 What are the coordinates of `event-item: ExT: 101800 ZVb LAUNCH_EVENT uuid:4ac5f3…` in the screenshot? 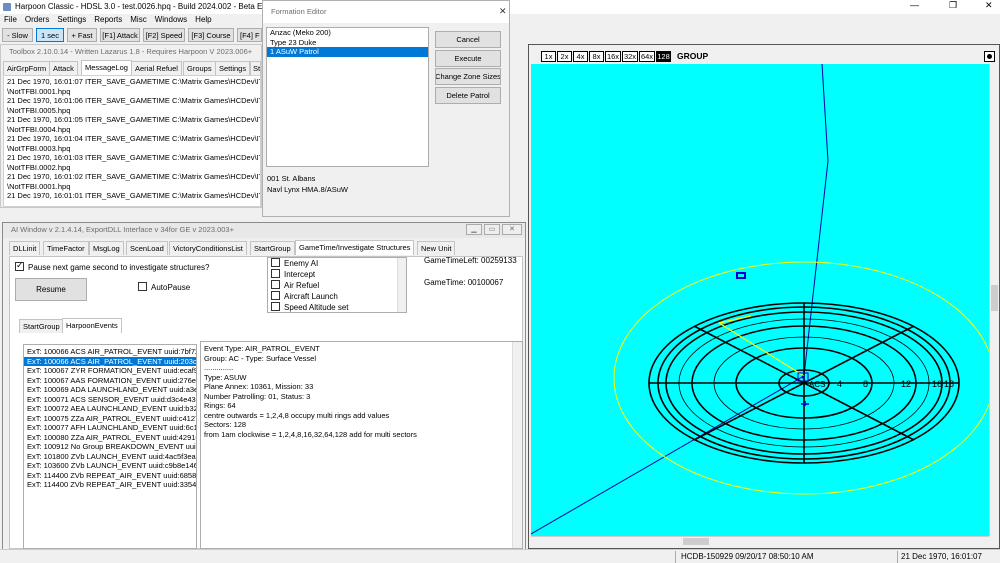 It's located at (110, 457).